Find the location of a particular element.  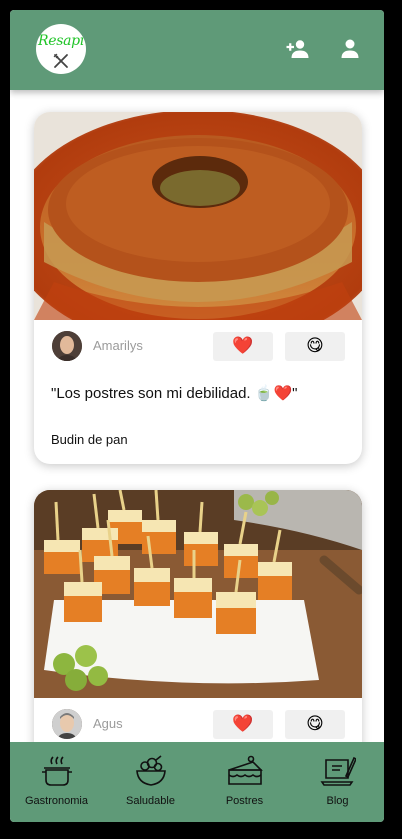

nav-item-blog: Blog is located at coordinates (337, 782).